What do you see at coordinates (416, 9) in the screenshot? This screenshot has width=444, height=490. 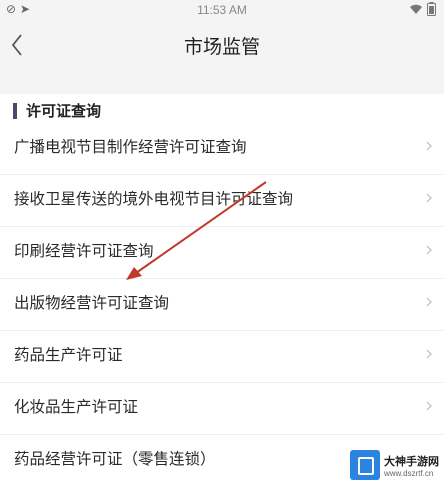 I see `wifi-icon` at bounding box center [416, 9].